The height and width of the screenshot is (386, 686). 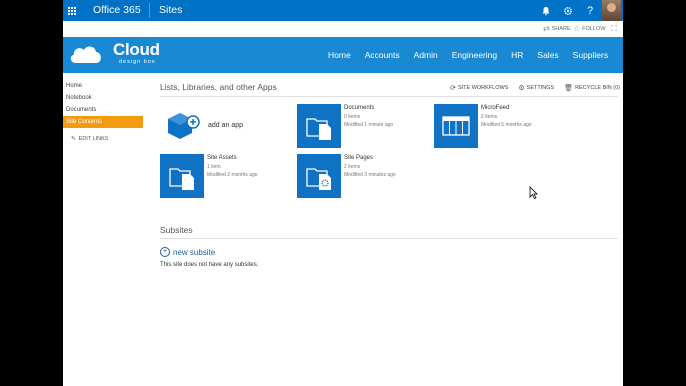 I want to click on topnav-sales: Sales, so click(x=547, y=55).